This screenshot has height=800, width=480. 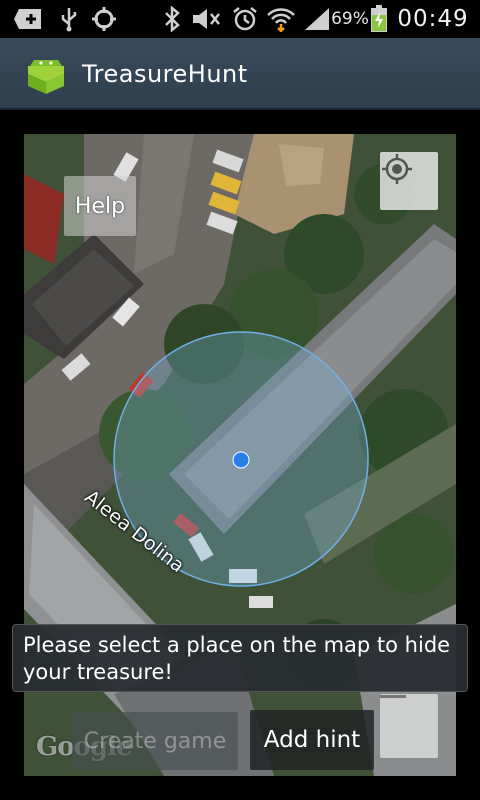 I want to click on create-game-button: Create game, so click(x=155, y=741).